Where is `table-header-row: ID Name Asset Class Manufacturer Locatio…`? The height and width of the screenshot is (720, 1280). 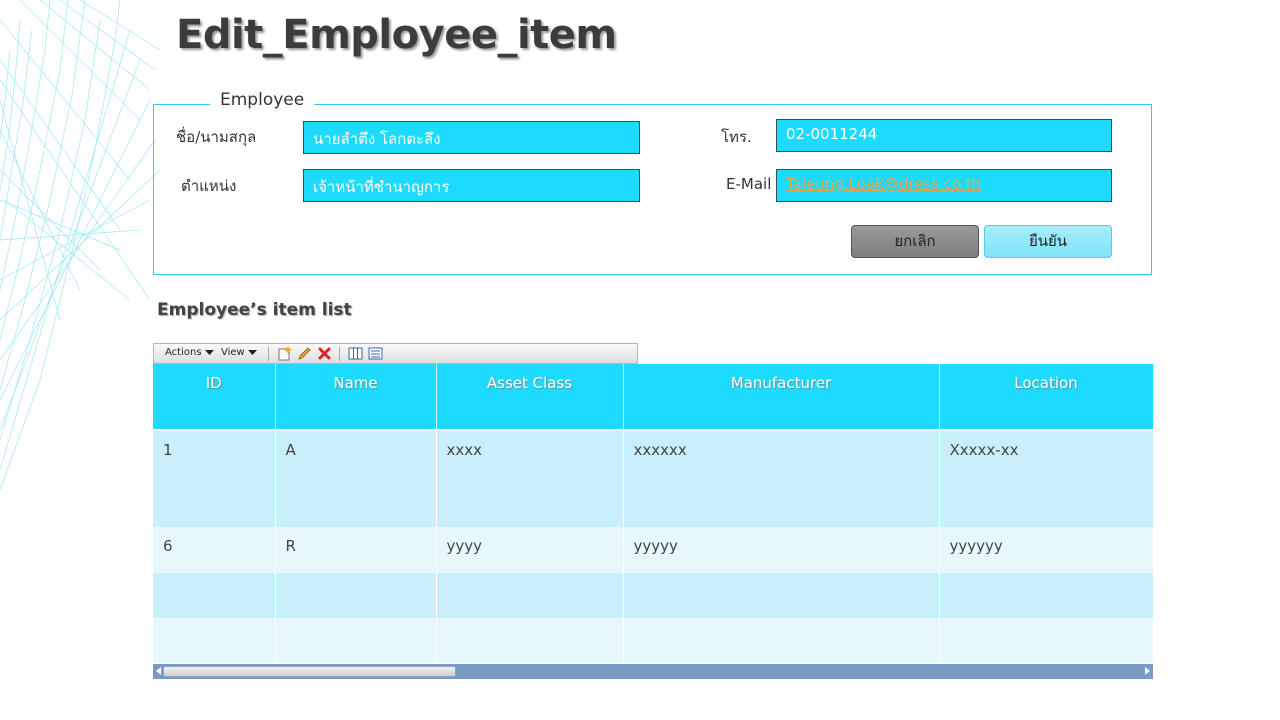
table-header-row: ID Name Asset Class Manufacturer Locatio… is located at coordinates (653, 397).